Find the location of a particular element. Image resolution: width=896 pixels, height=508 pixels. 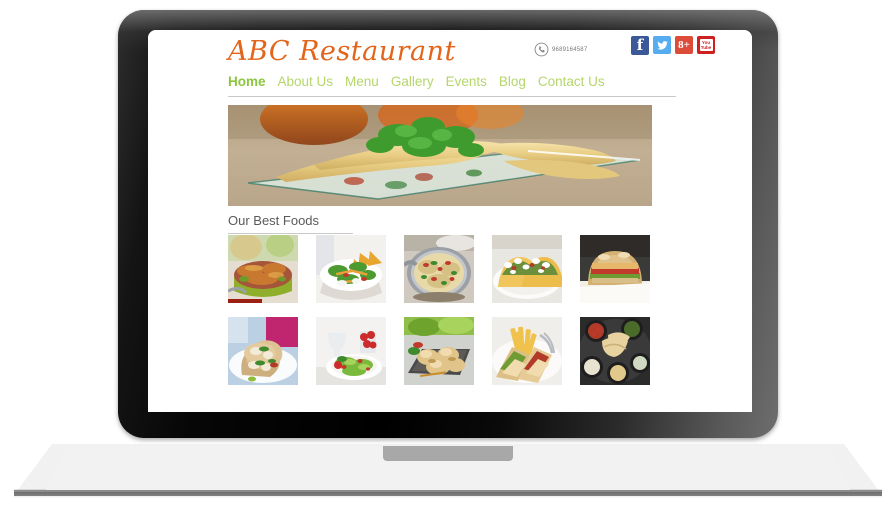

nav-item-contact-us: Contact Us is located at coordinates (571, 81).